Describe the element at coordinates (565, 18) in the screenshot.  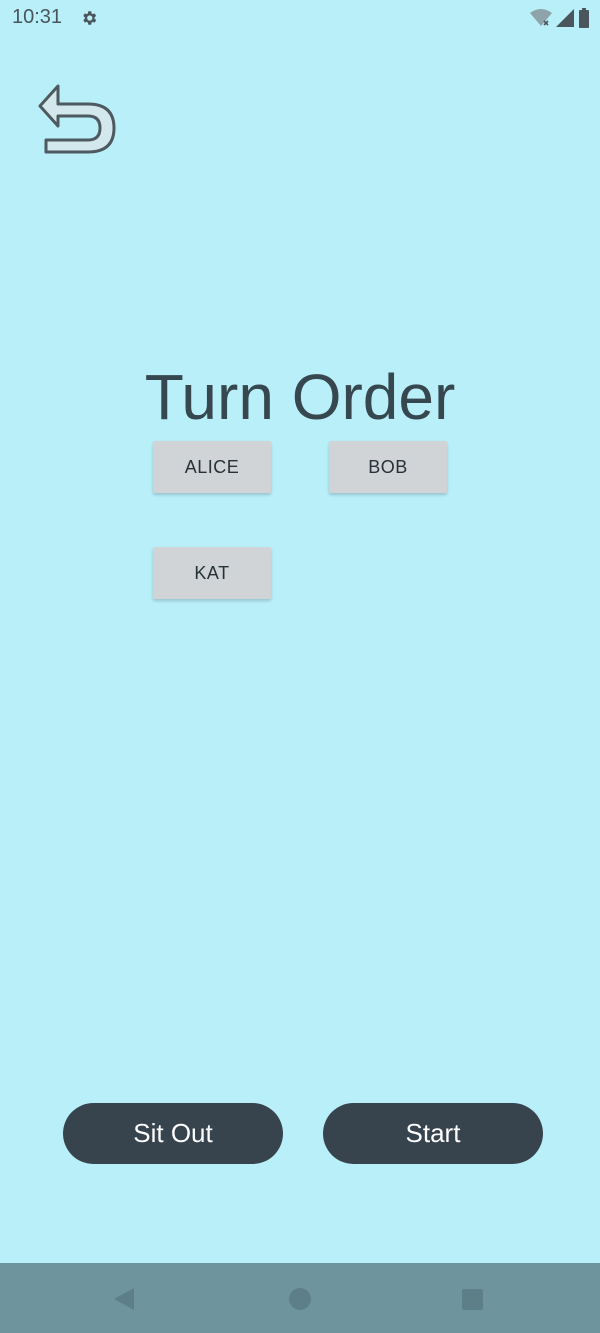
I see `signal-icon` at that location.